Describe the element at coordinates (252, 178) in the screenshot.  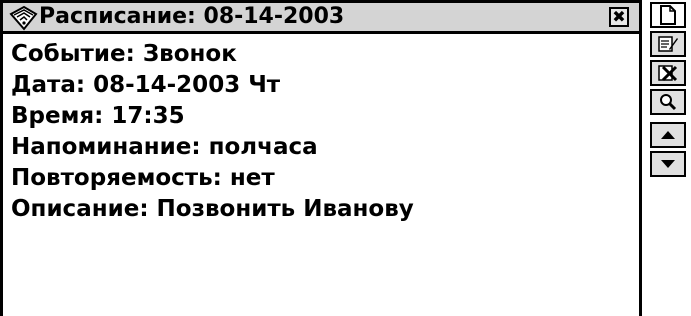
I see `field-value: нет` at that location.